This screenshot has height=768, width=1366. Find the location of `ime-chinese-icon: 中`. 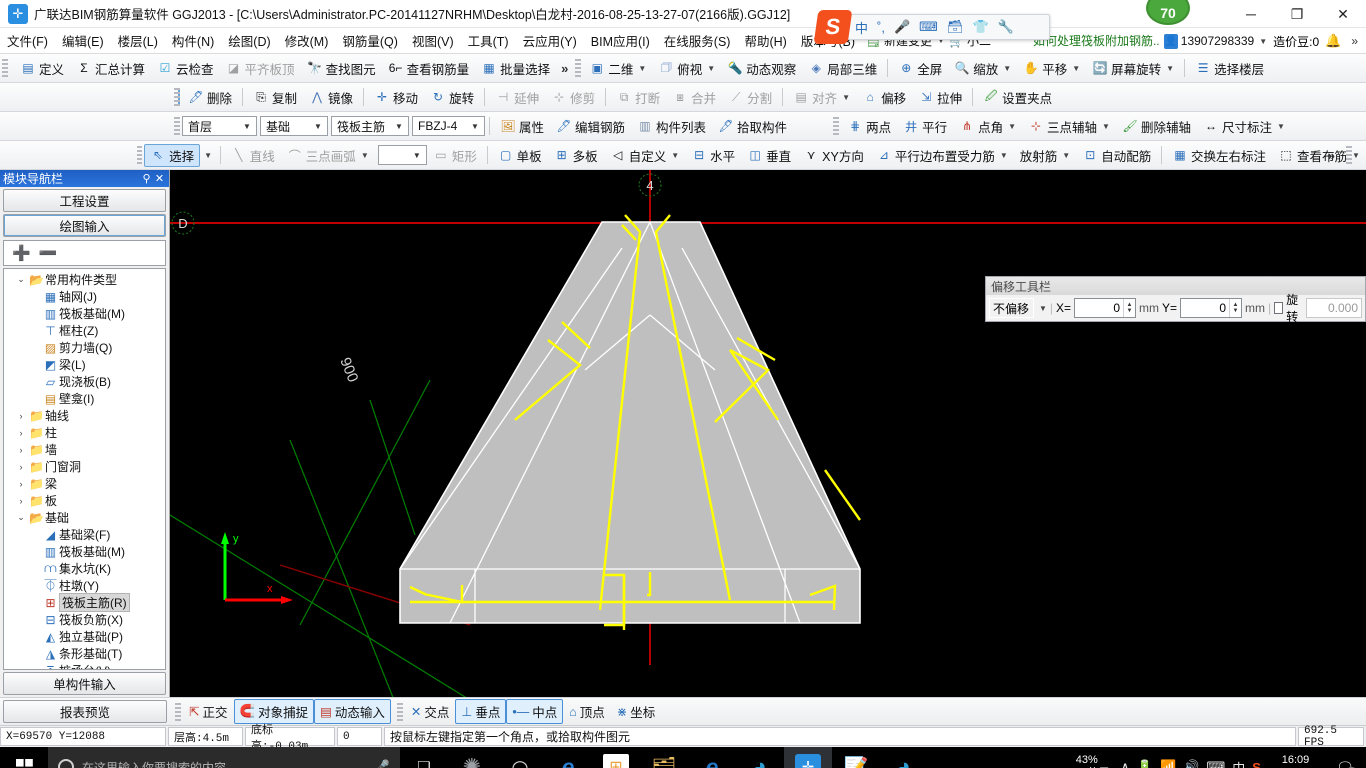

ime-chinese-icon: 中 is located at coordinates (1238, 763).